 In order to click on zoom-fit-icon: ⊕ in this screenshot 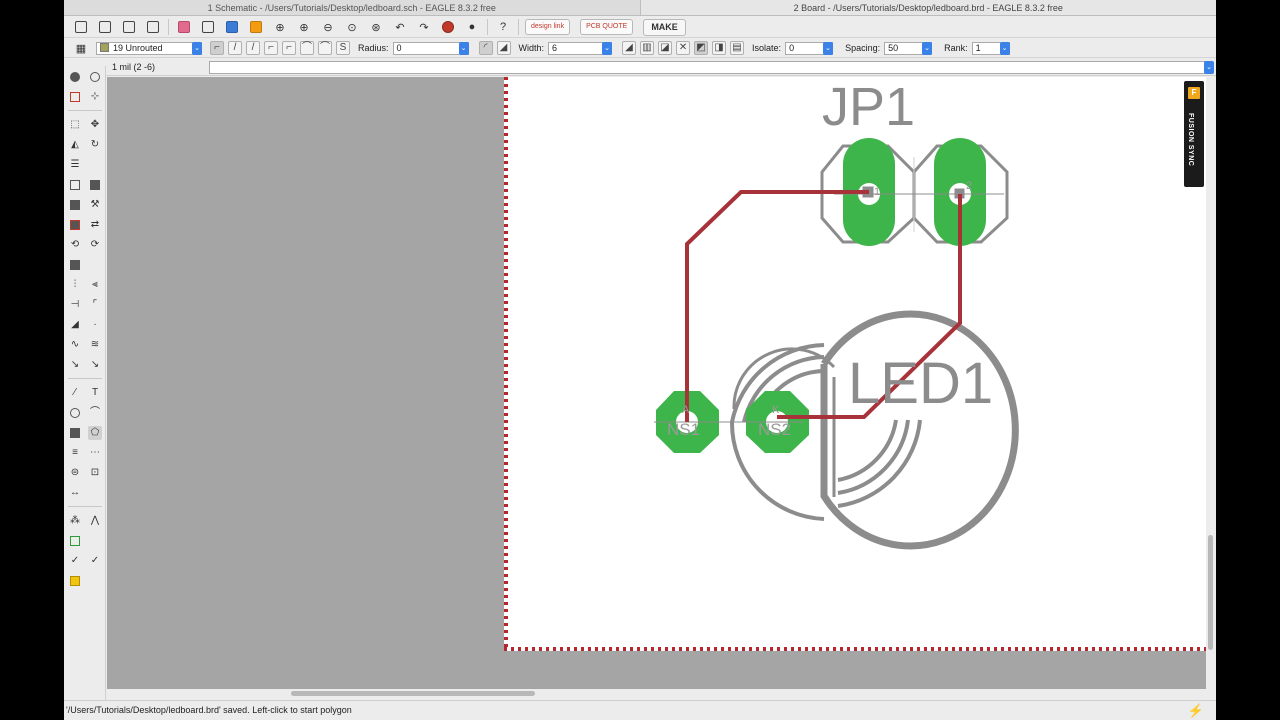, I will do `click(280, 27)`.